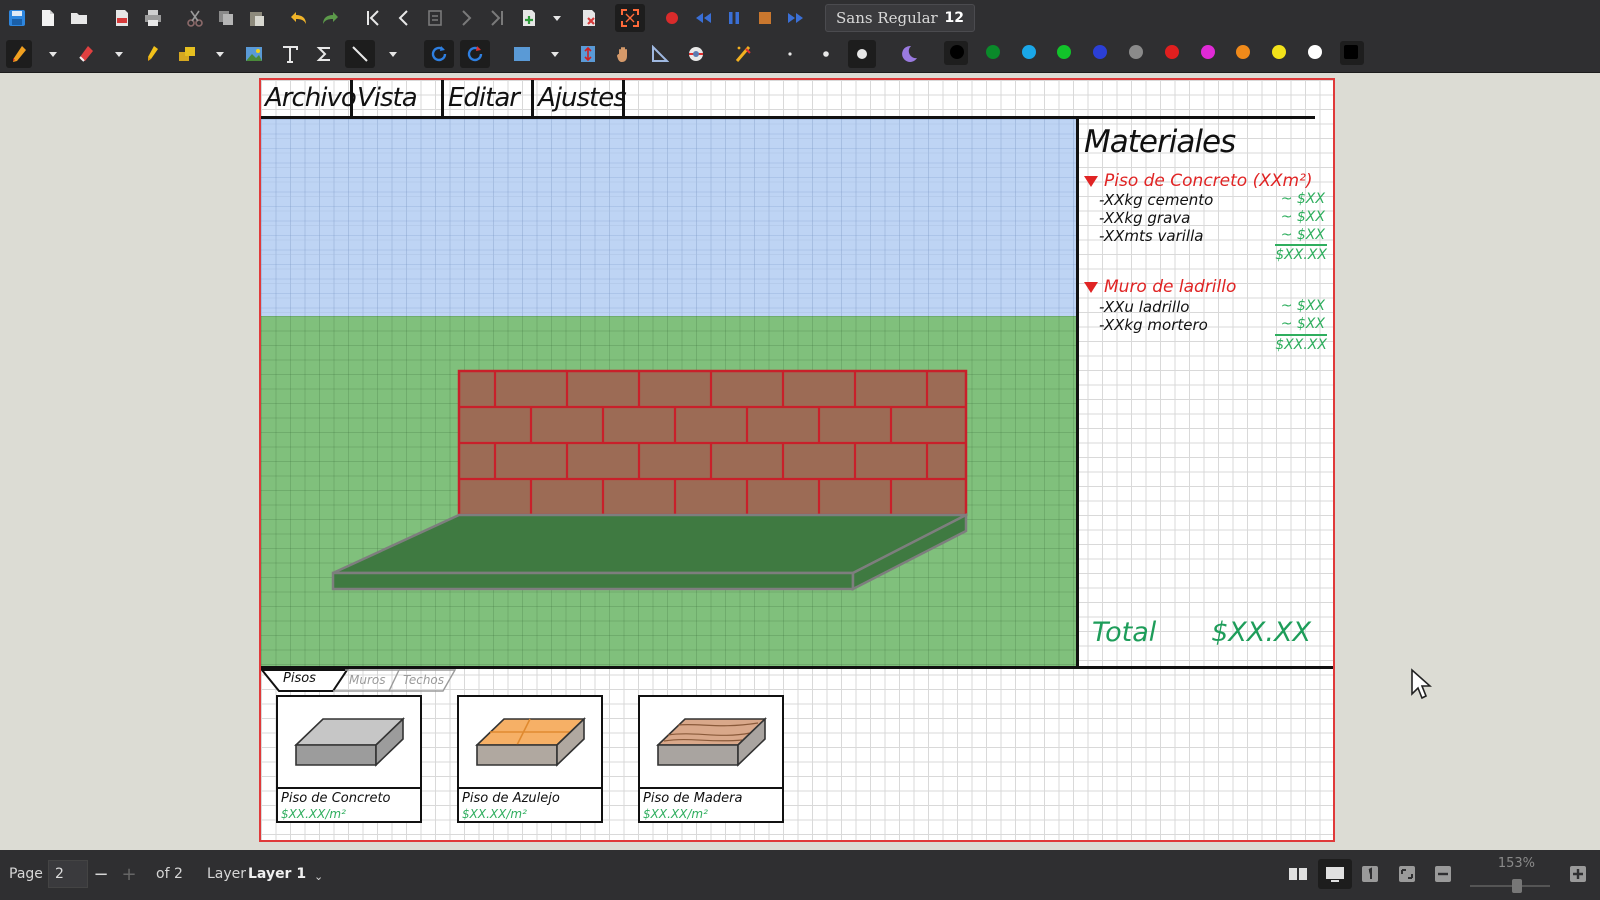 This screenshot has height=900, width=1600. I want to click on fast-forward-icon, so click(796, 18).